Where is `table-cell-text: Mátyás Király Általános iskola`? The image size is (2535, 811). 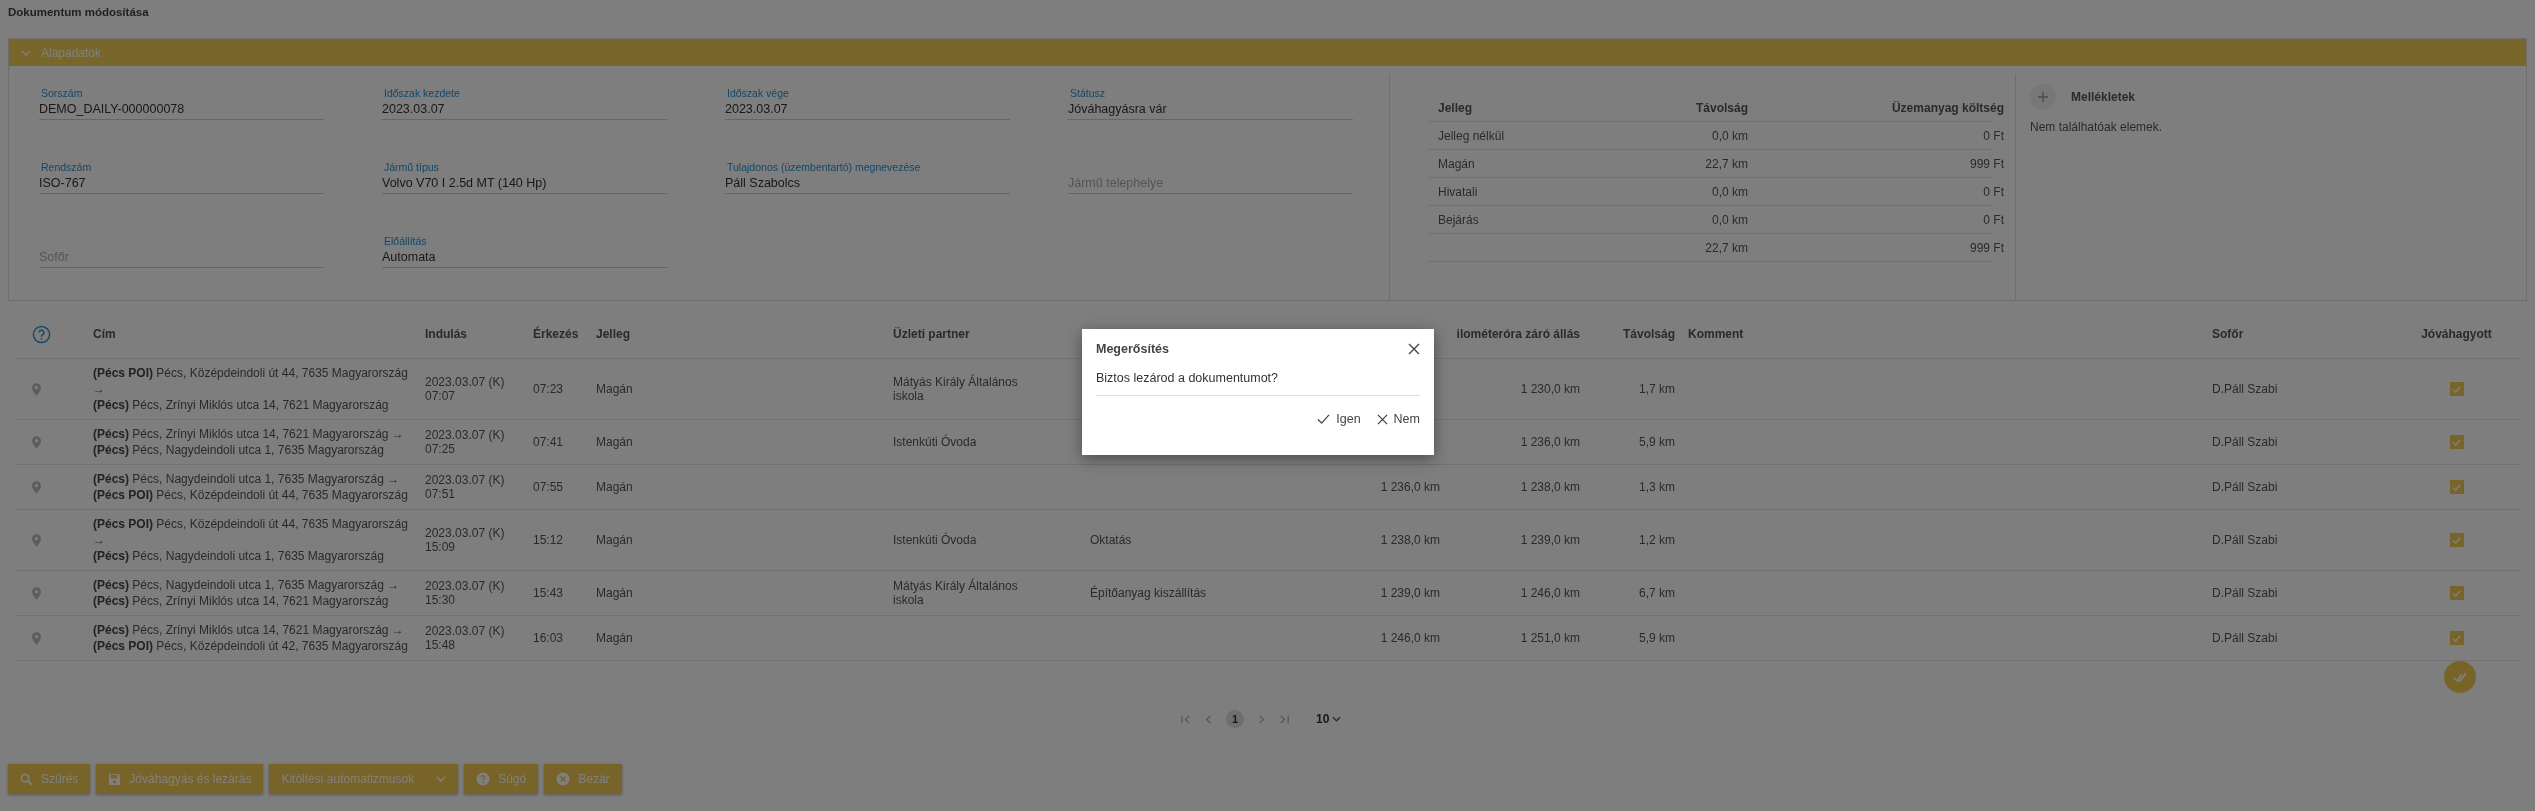 table-cell-text: Mátyás Király Általános iskola is located at coordinates (956, 593).